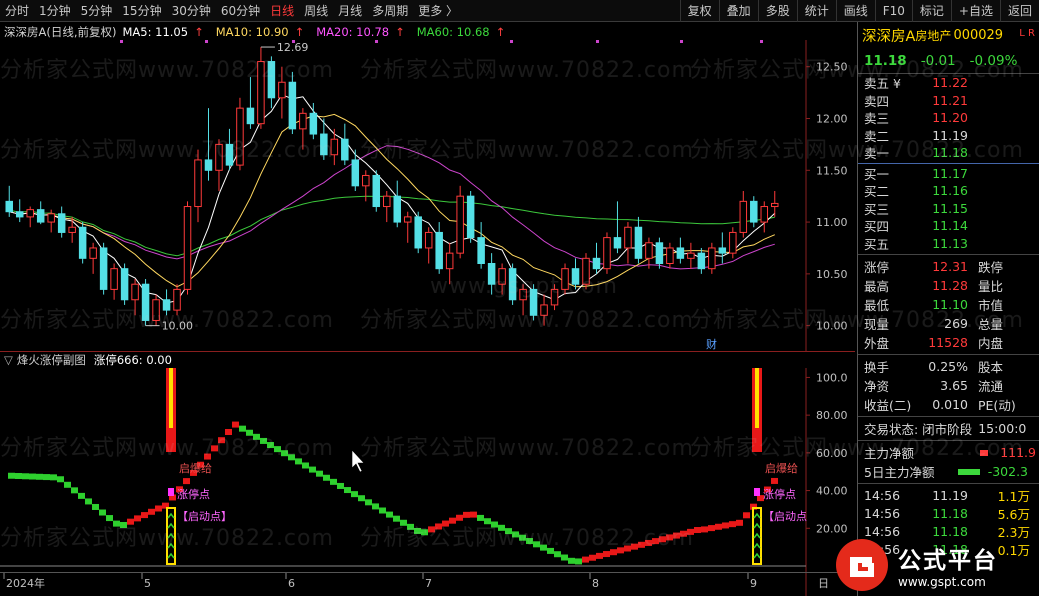 The image size is (1039, 596). What do you see at coordinates (931, 11) in the screenshot?
I see `toolbar-button: 标记` at bounding box center [931, 11].